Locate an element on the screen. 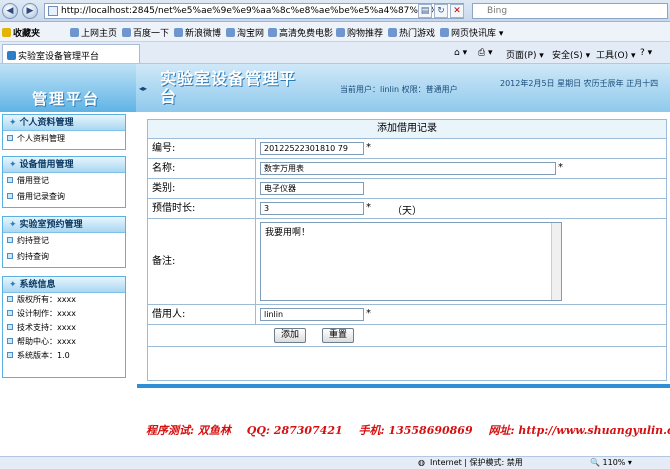 Image resolution: width=670 pixels, height=469 pixels. form-row-id: 编号: 20122522301810 79 * is located at coordinates (407, 149).